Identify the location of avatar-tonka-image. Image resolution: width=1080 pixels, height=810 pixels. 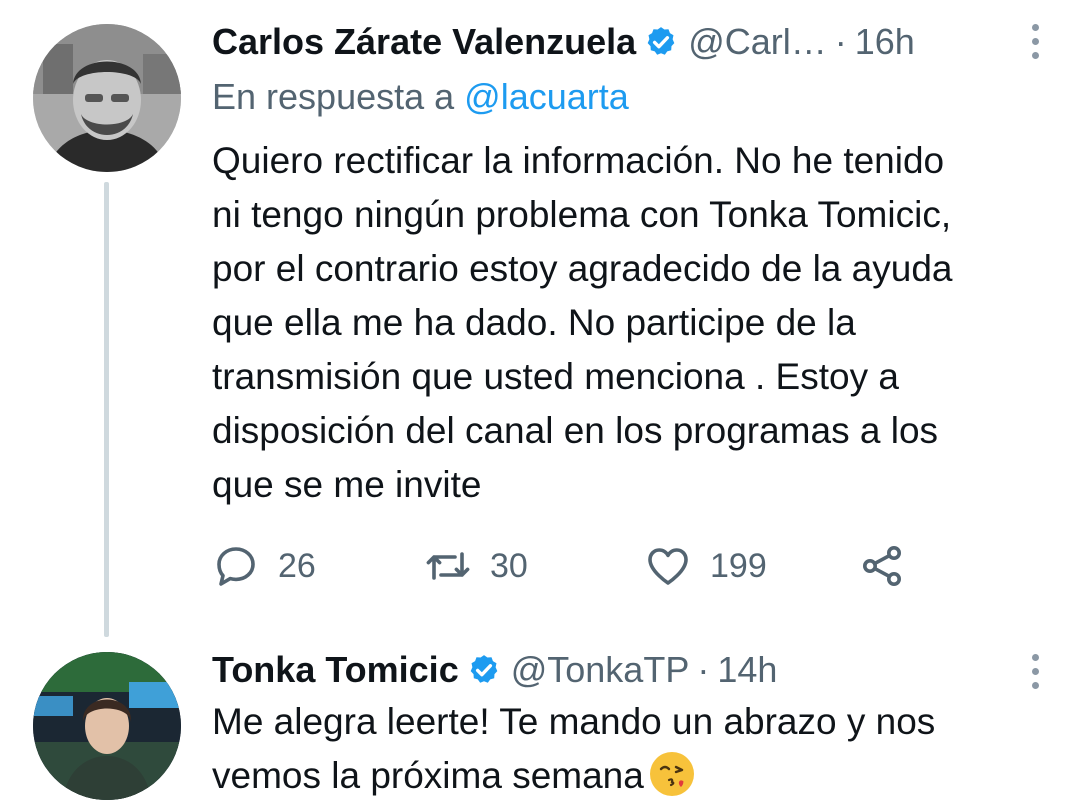
(107, 726).